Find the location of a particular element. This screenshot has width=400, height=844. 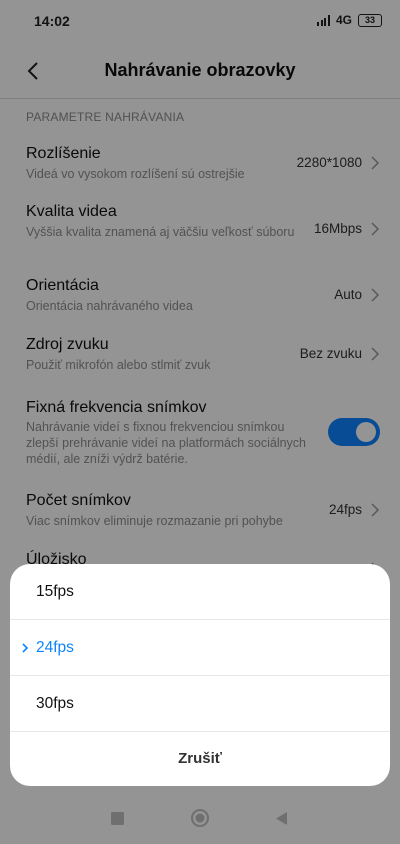

back-nav-button is located at coordinates (281, 818).